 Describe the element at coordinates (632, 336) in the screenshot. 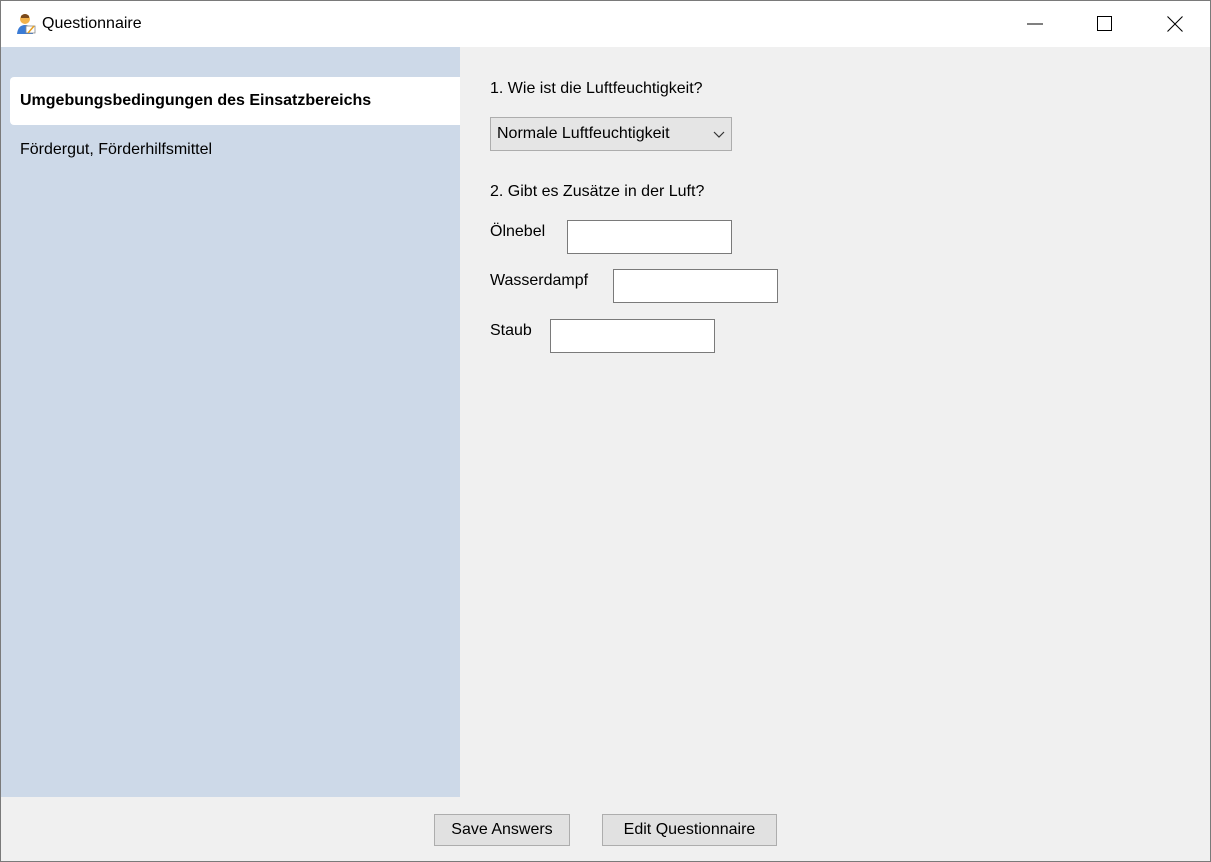

I see `staub-input` at that location.